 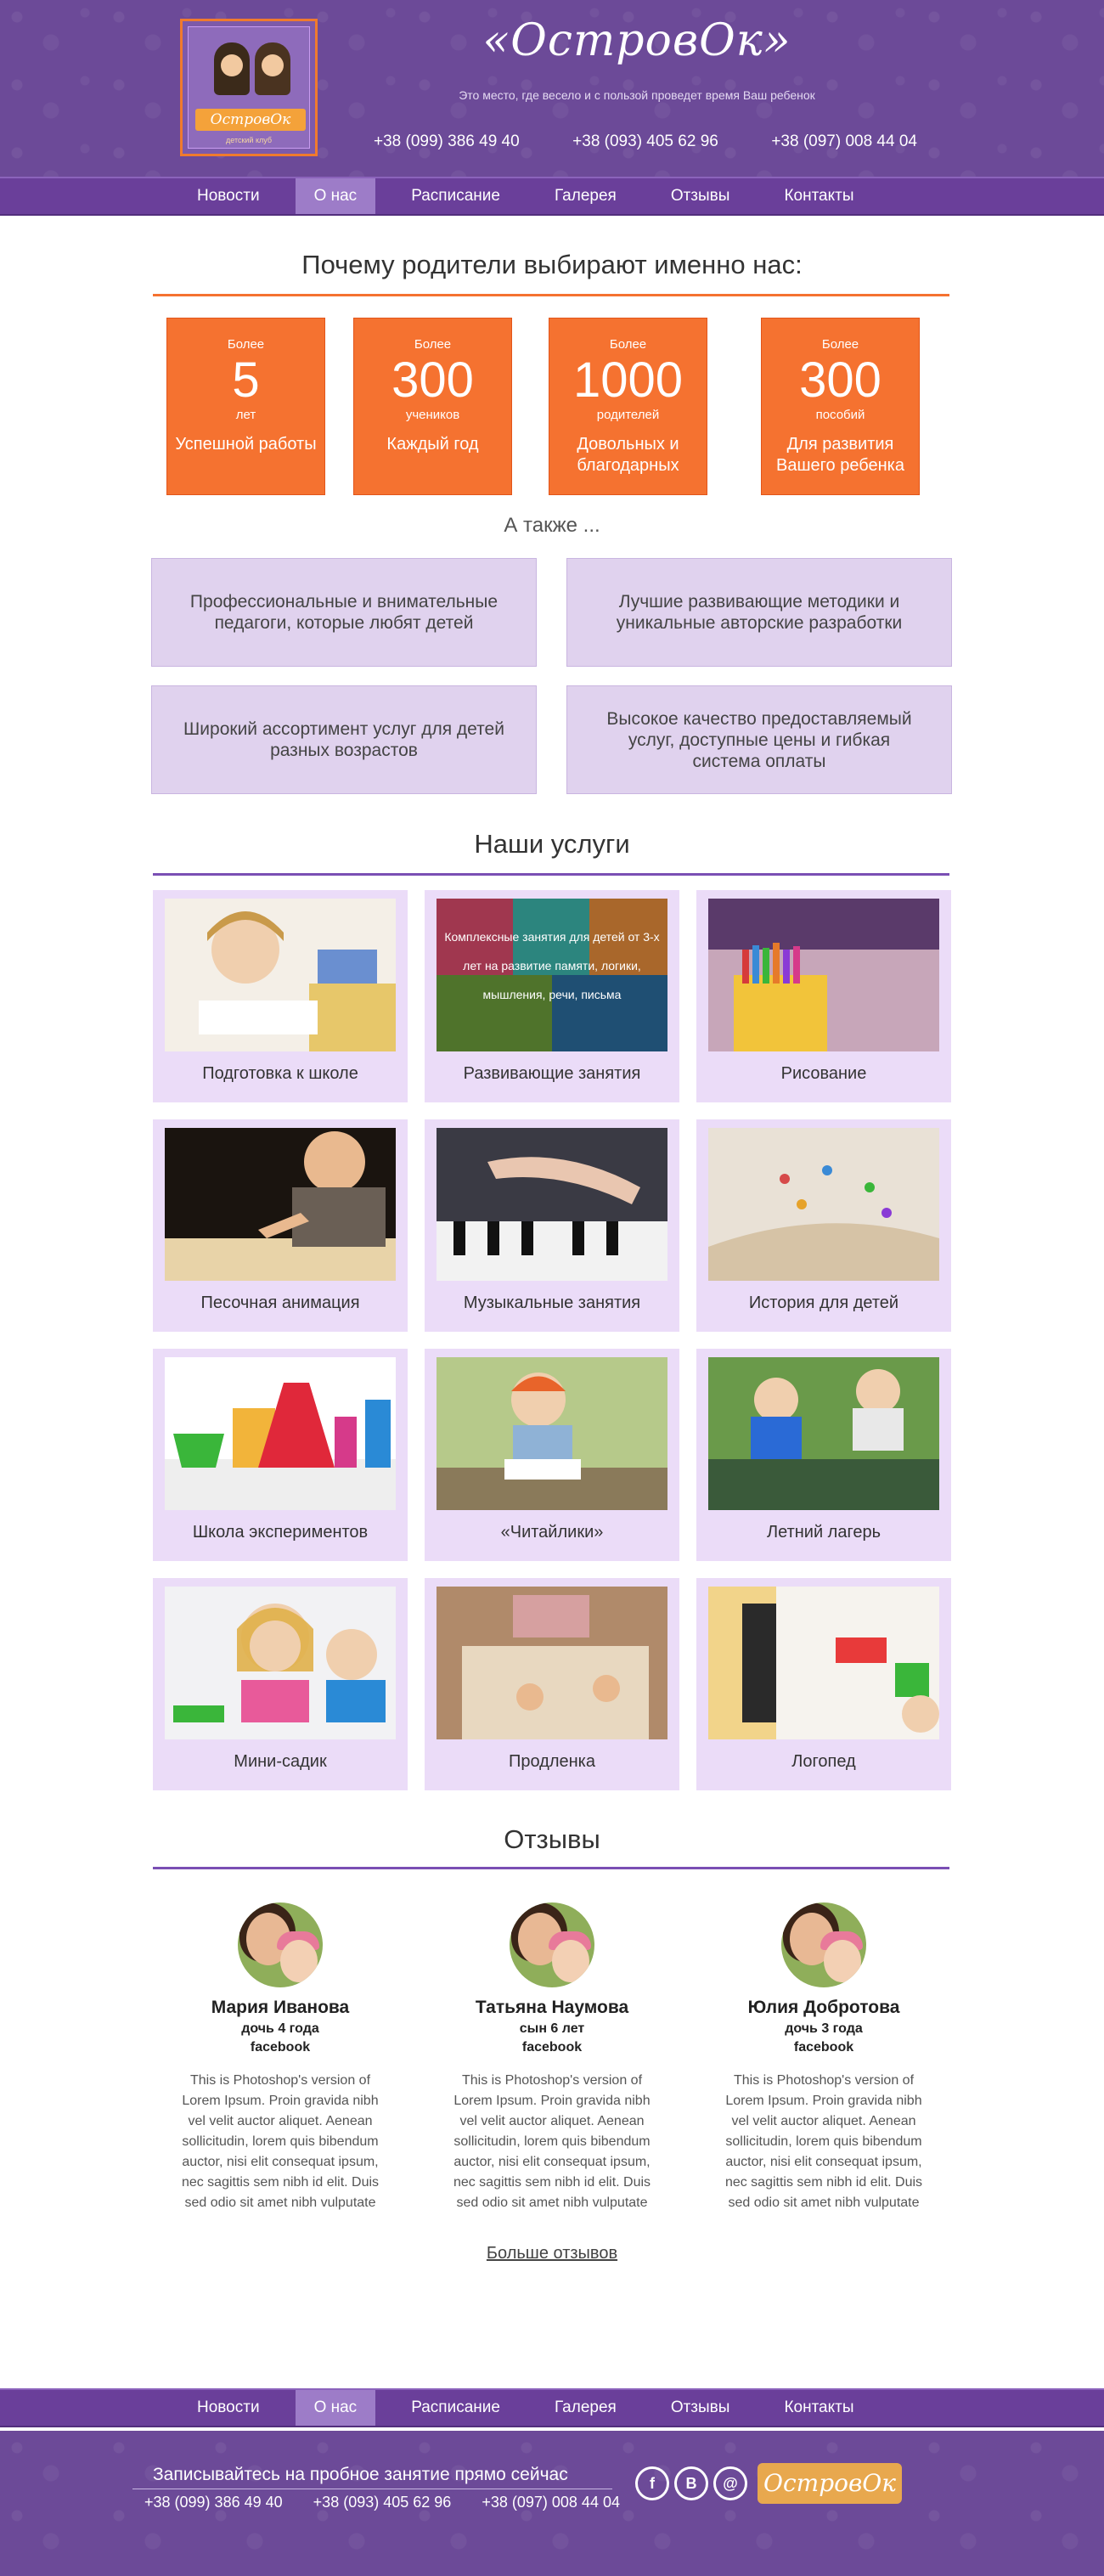 I want to click on service-label: Развивающие занятия, so click(x=552, y=1073).